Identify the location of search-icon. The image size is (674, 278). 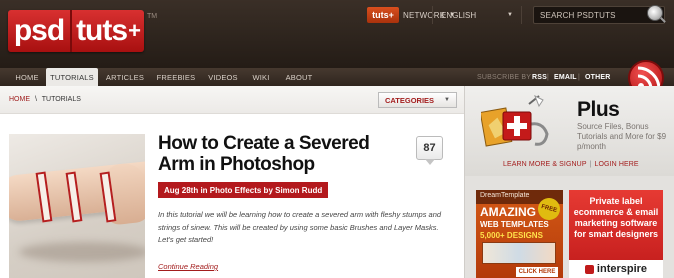
(655, 13).